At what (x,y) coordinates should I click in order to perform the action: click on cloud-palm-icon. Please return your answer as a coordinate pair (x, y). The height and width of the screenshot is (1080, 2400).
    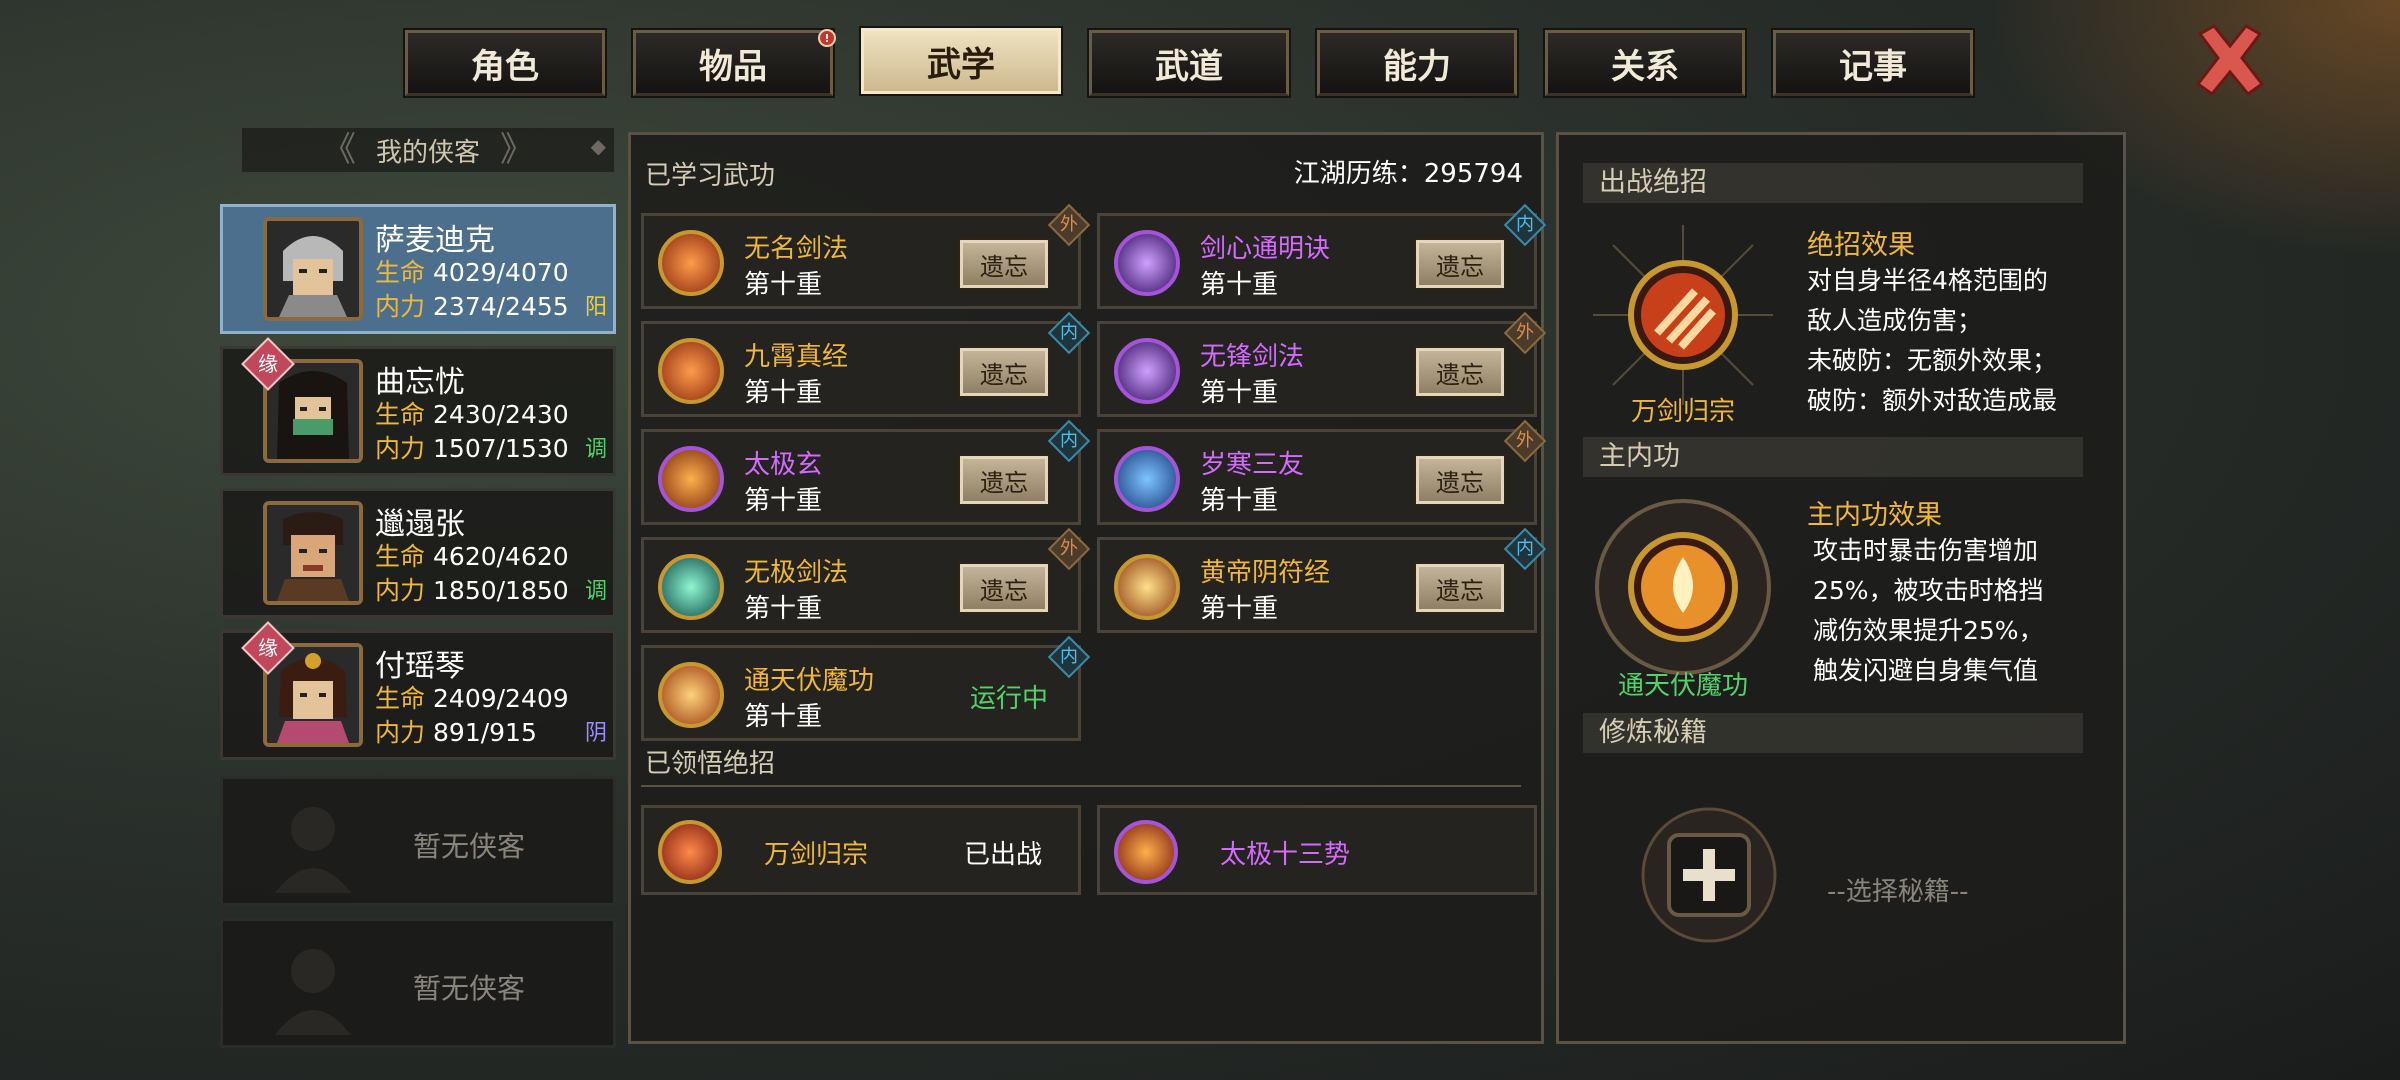
    Looking at the image, I should click on (691, 371).